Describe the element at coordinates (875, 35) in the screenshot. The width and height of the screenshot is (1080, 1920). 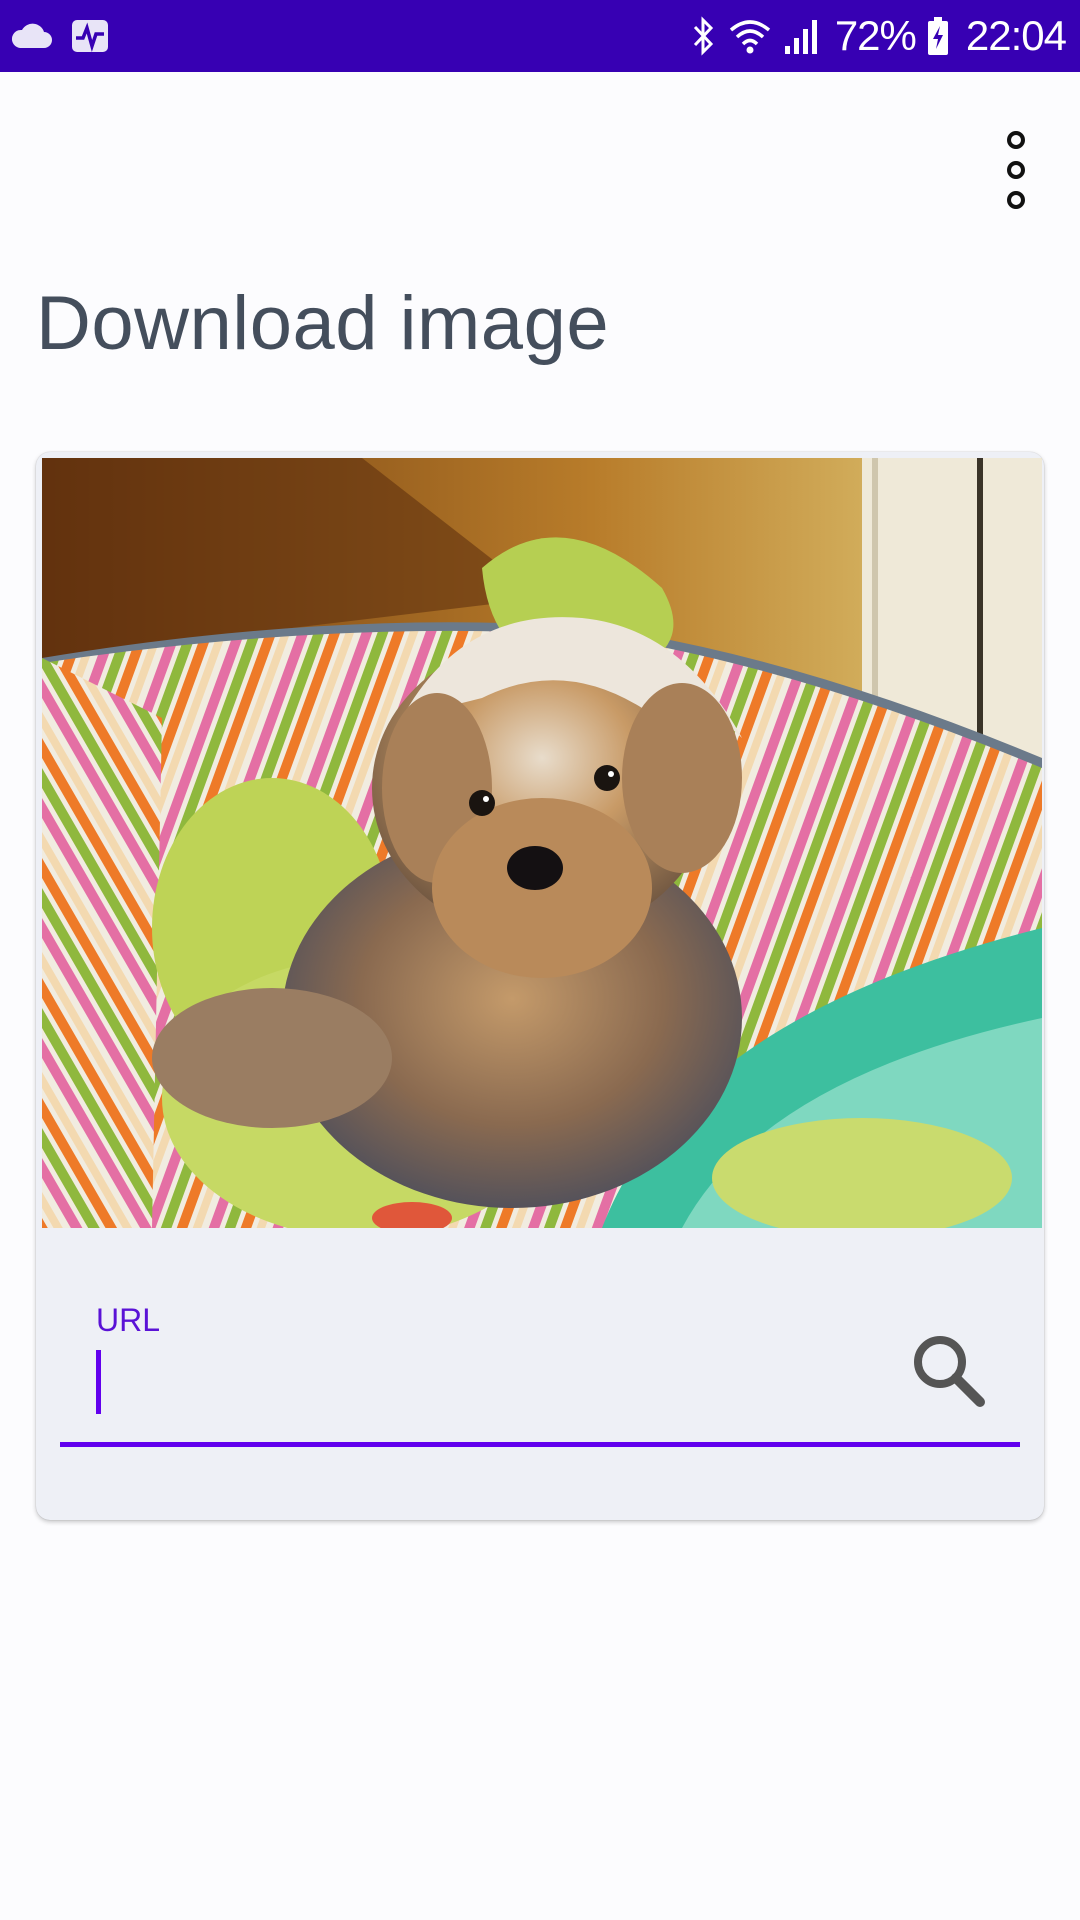
I see `battery-percent: 72%` at that location.